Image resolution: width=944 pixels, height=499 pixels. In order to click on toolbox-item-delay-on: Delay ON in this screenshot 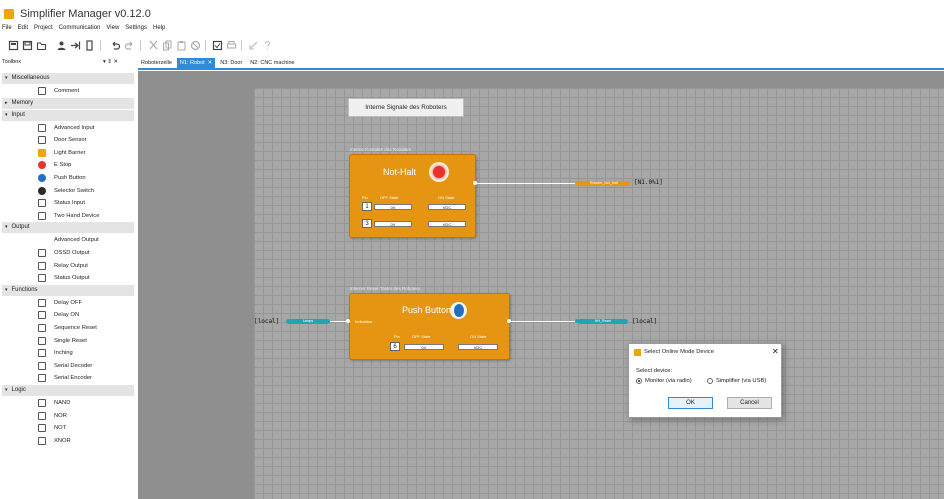, I will do `click(67, 315)`.